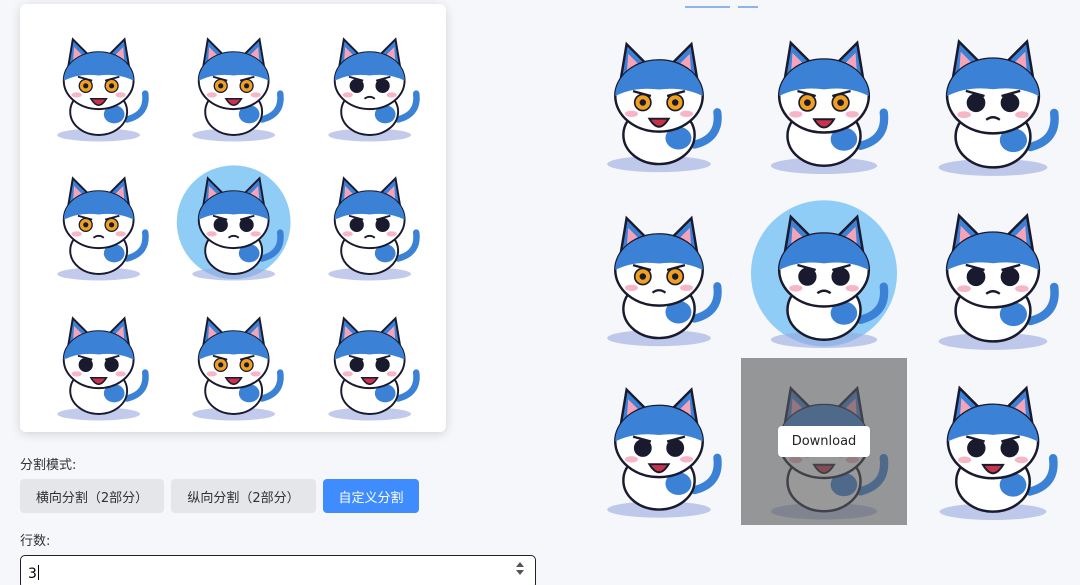  I want to click on result-cell-cat-shouting-angry, so click(993, 441).